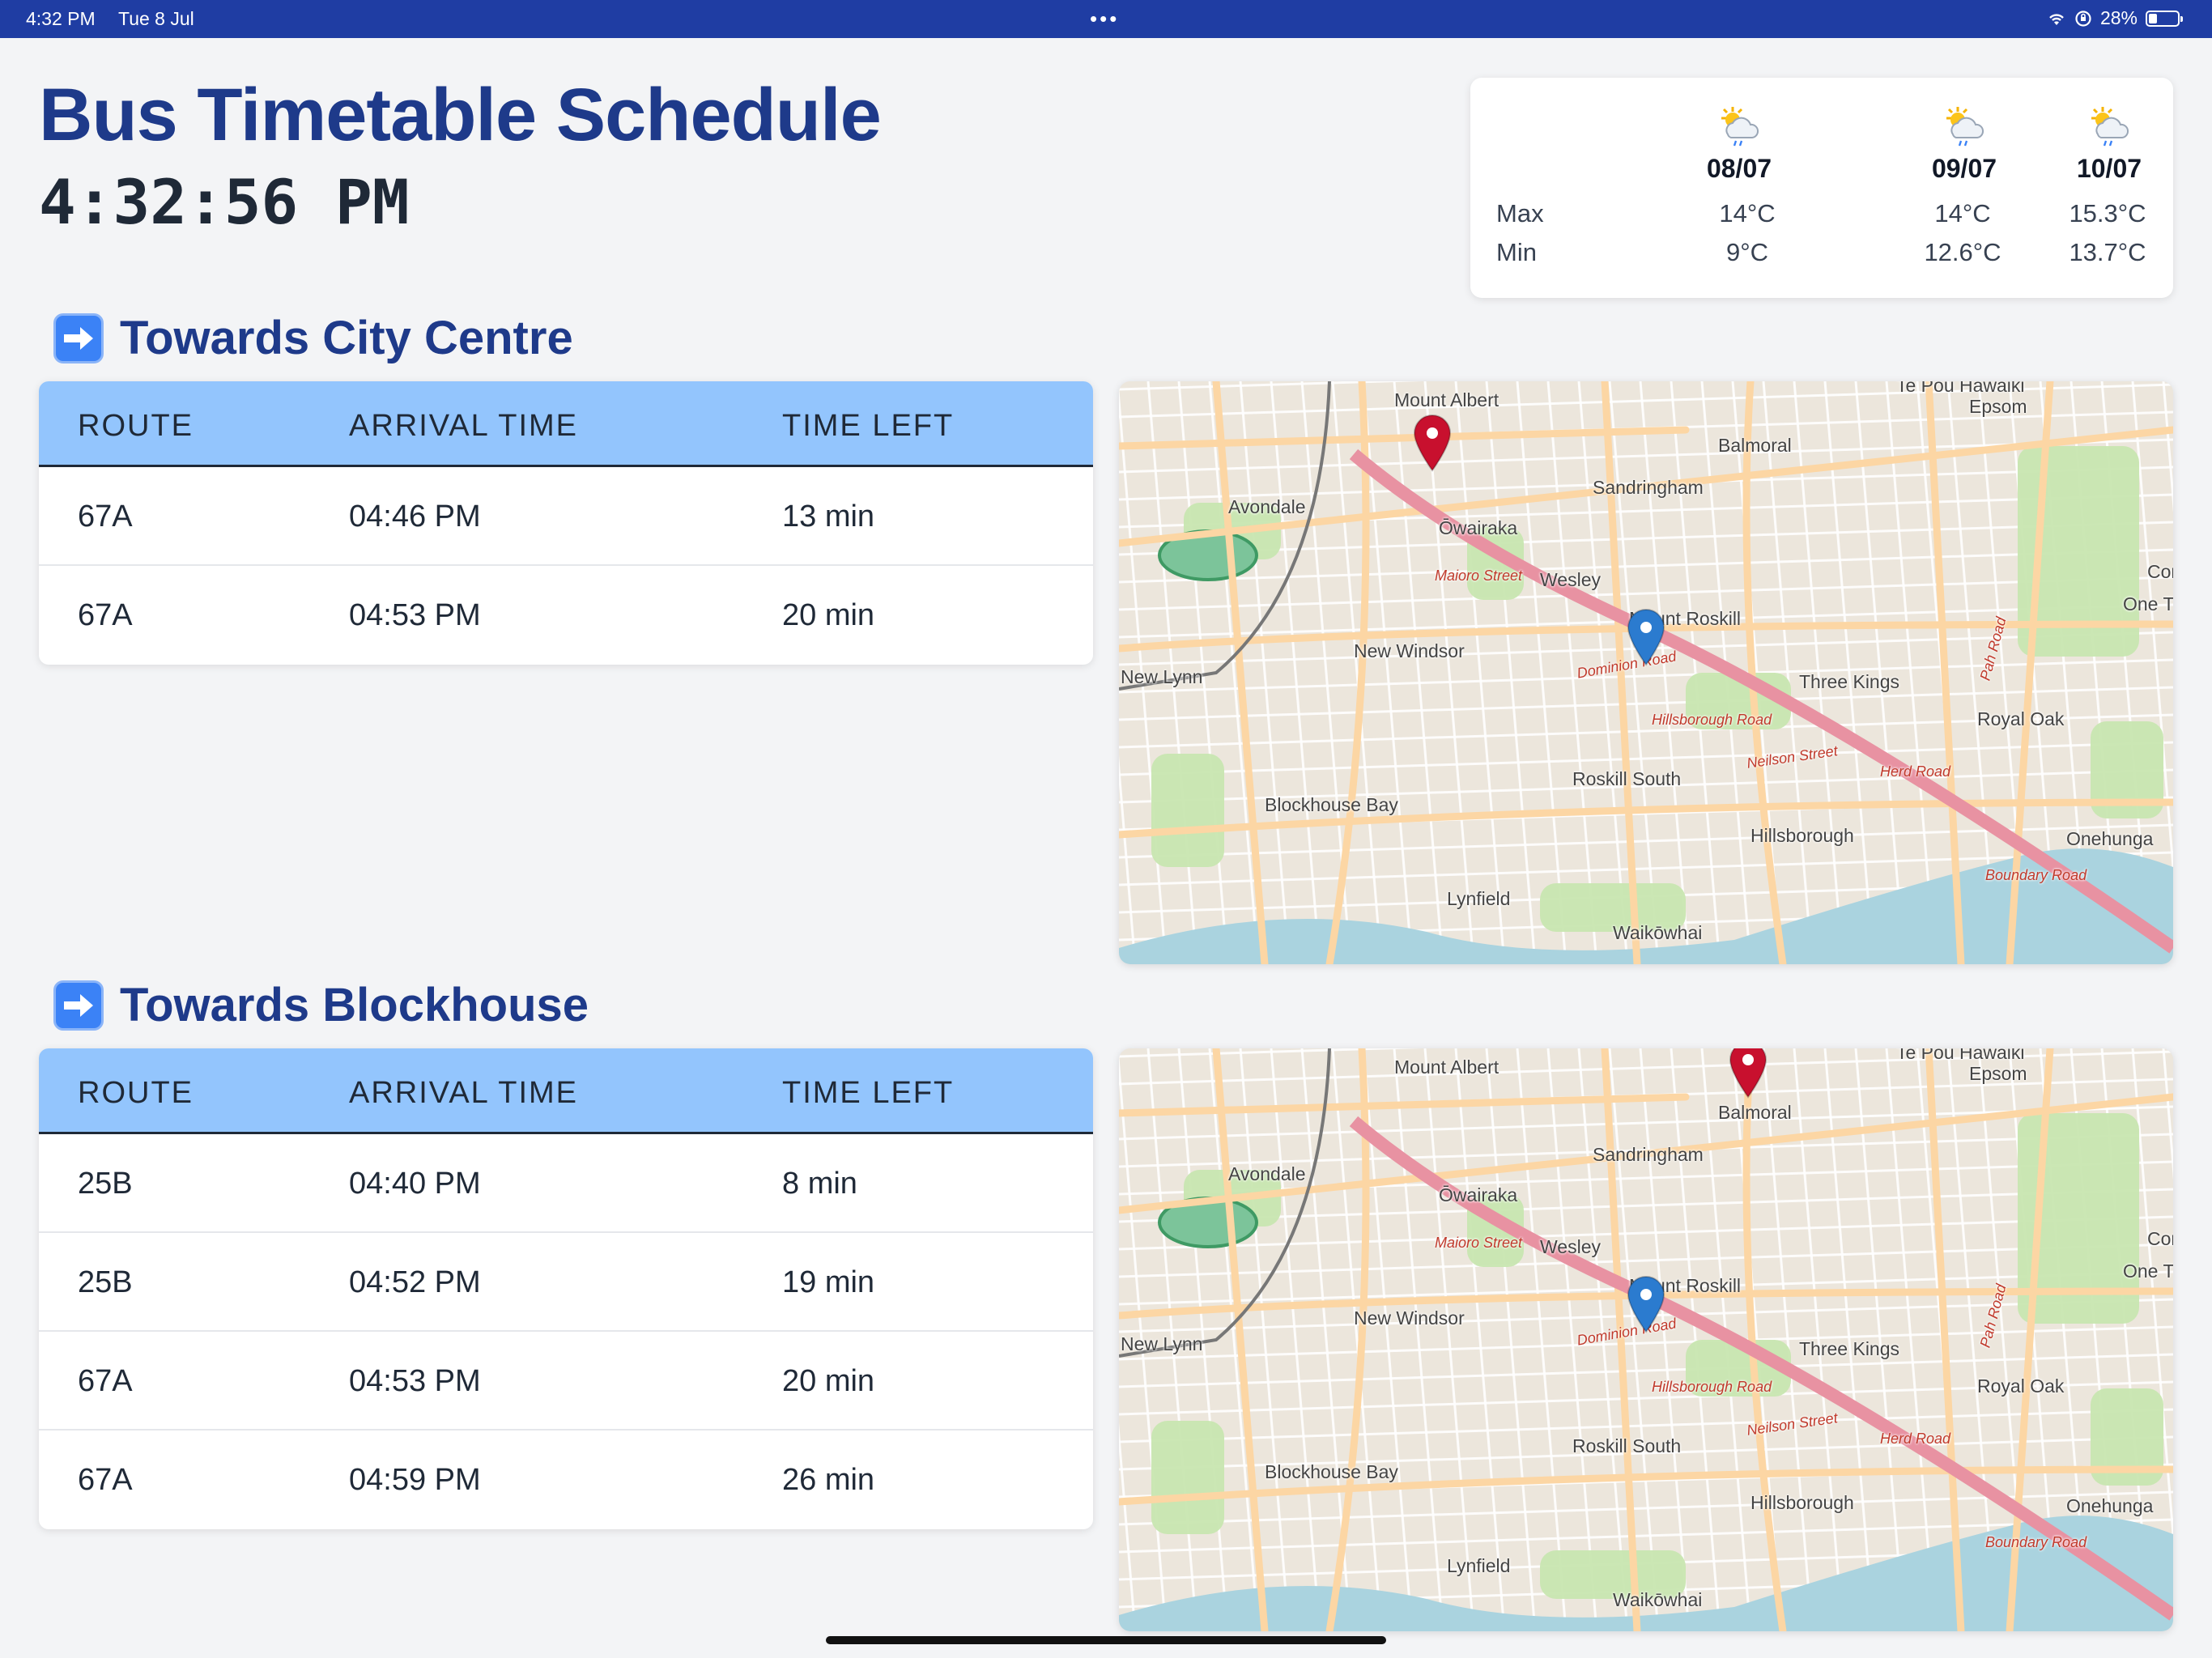  I want to click on page-title: Bus Timetable Schedule, so click(460, 115).